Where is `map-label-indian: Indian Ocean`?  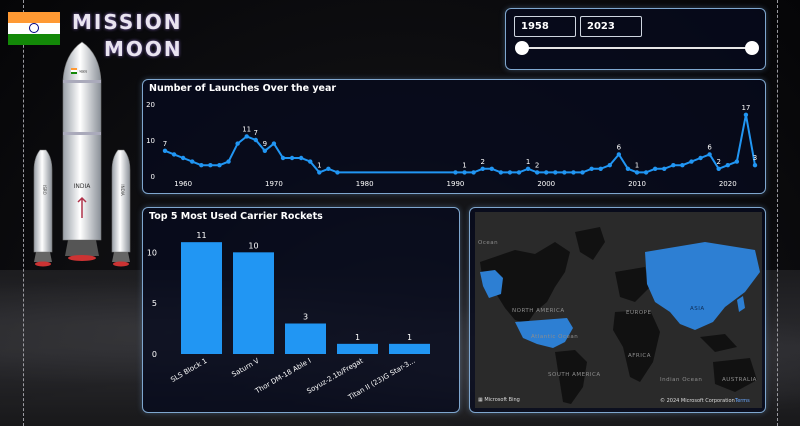 map-label-indian: Indian Ocean is located at coordinates (681, 380).